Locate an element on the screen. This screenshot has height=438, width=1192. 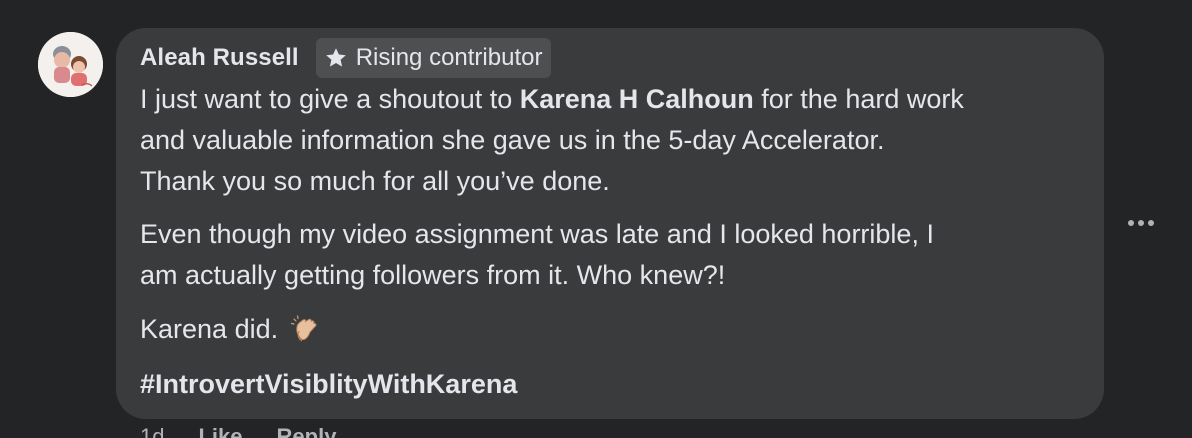
paragraph-1-line-1-start: I just want to give a shoutout to is located at coordinates (330, 99).